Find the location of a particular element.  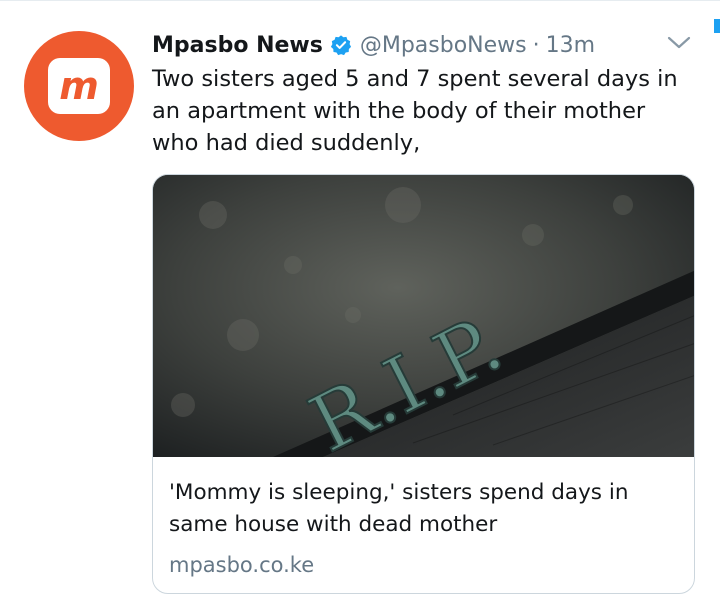

card-domain: mpasbo.co.ke is located at coordinates (423, 565).